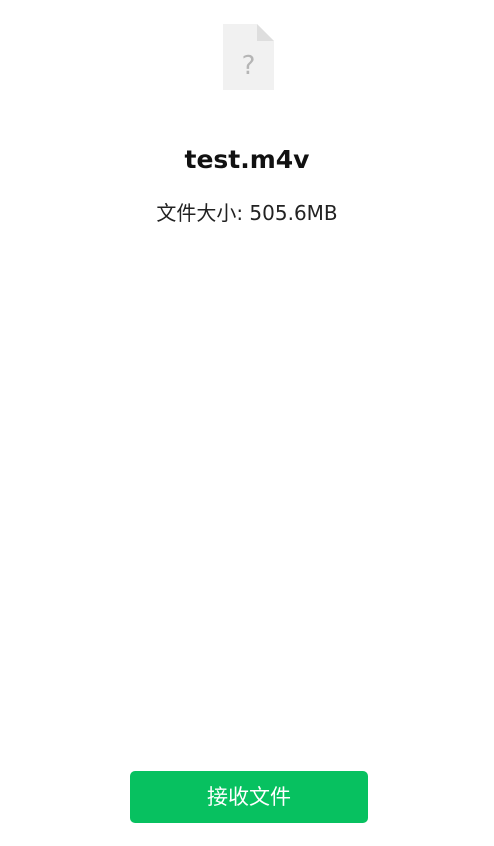 This screenshot has height=846, width=494. Describe the element at coordinates (249, 797) in the screenshot. I see `receive-file-button: 接收文件` at that location.